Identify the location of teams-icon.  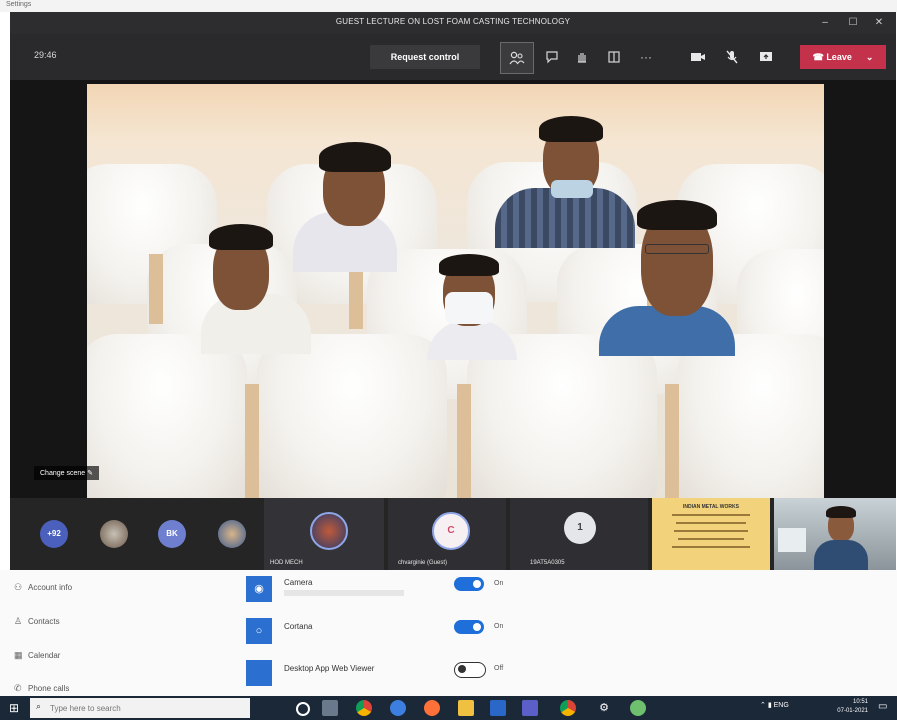
(530, 708).